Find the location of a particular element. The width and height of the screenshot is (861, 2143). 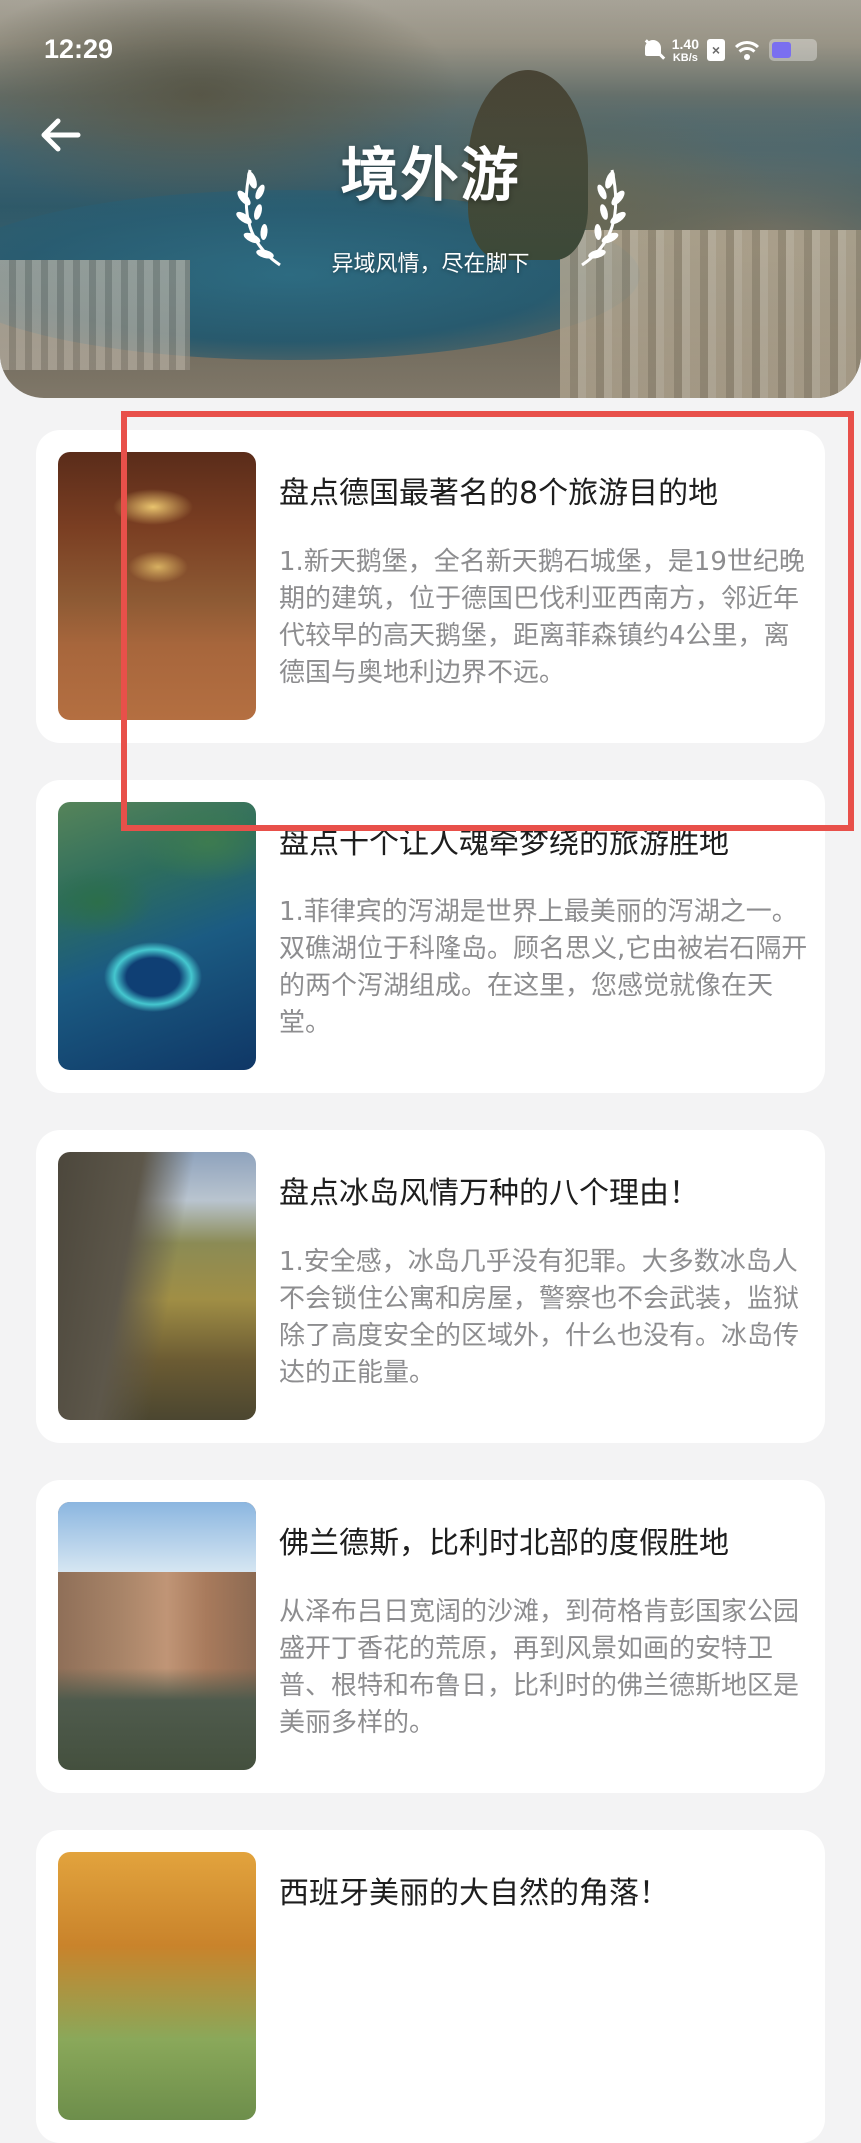

status-time: 12:29 is located at coordinates (79, 49).